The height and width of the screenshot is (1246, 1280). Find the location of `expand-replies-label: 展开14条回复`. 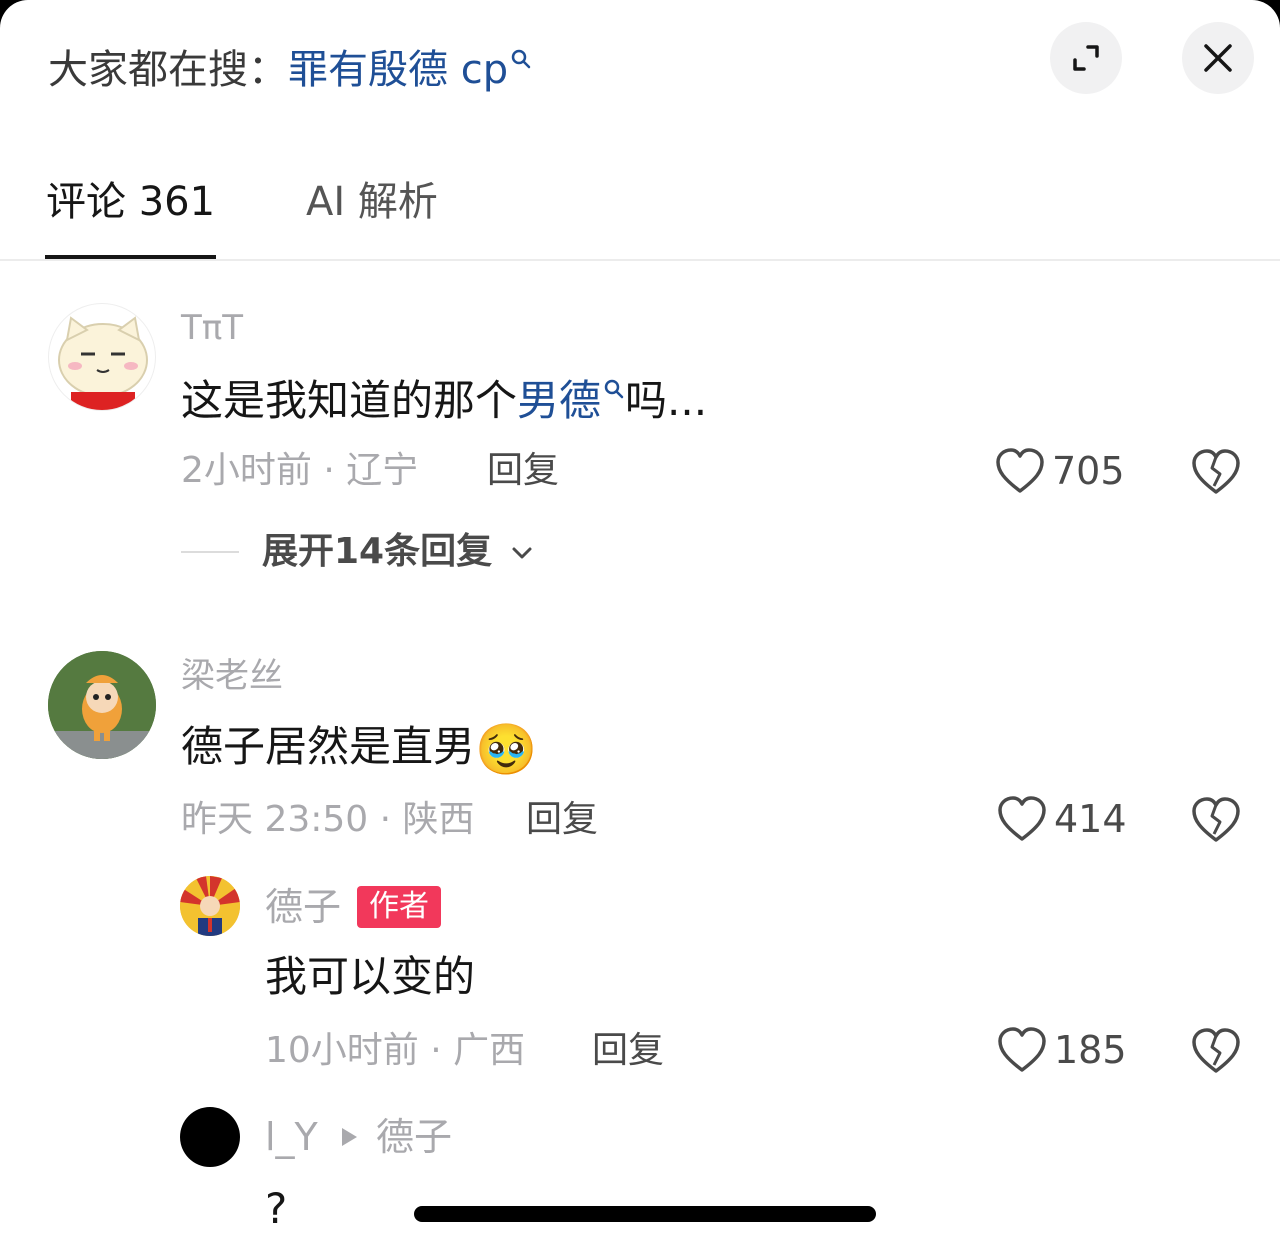

expand-replies-label: 展开14条回复 is located at coordinates (377, 551).